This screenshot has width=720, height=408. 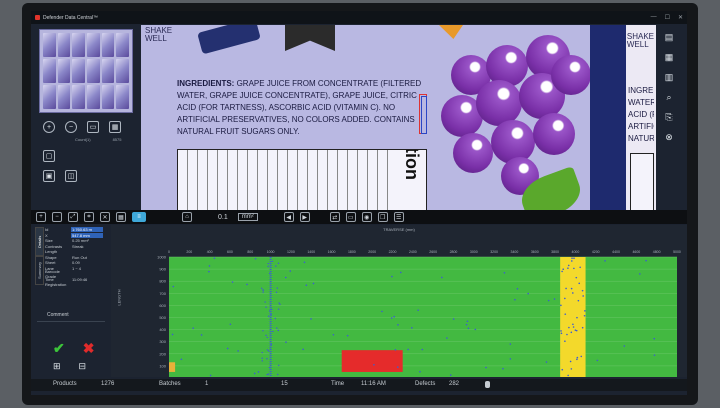 What do you see at coordinates (115, 127) in the screenshot?
I see `grid-icon: ▦` at bounding box center [115, 127].